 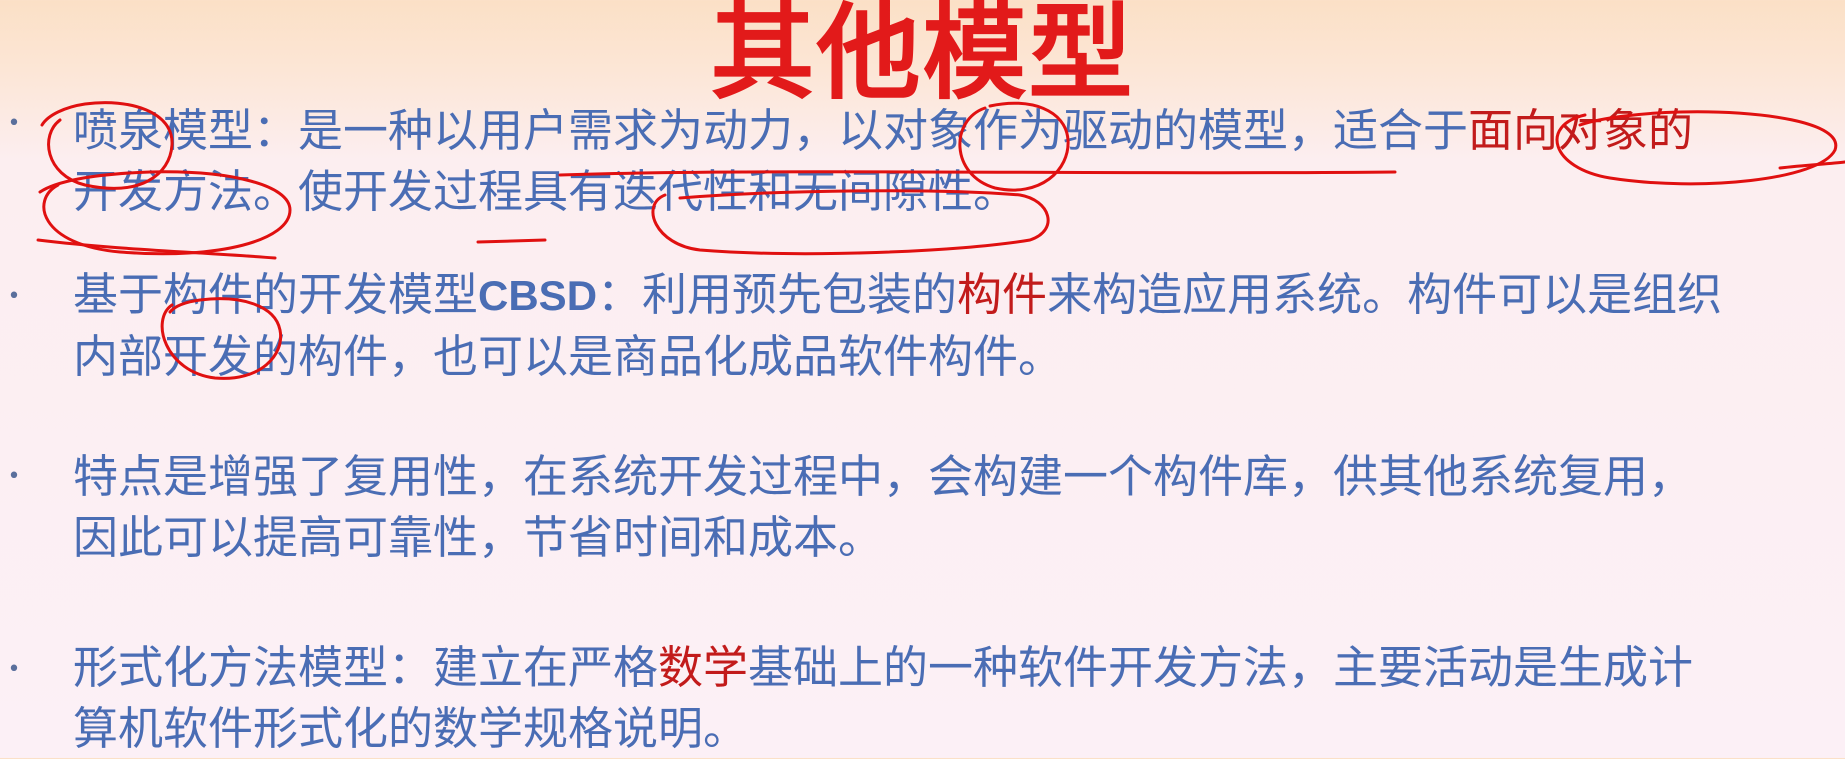 What do you see at coordinates (777, 294) in the screenshot?
I see `text-segment: ：利用预先包装的` at bounding box center [777, 294].